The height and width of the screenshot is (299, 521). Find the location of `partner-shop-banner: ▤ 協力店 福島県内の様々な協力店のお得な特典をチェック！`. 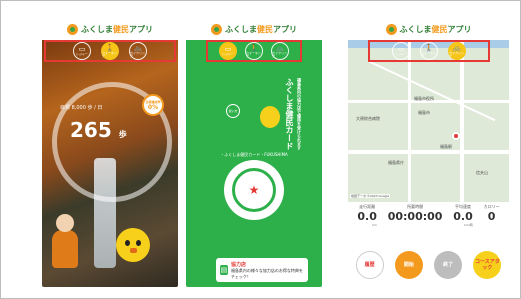

partner-shop-banner: ▤ 協力店 福島県内の様々な協力店のお得な特典をチェック！ is located at coordinates (262, 270).